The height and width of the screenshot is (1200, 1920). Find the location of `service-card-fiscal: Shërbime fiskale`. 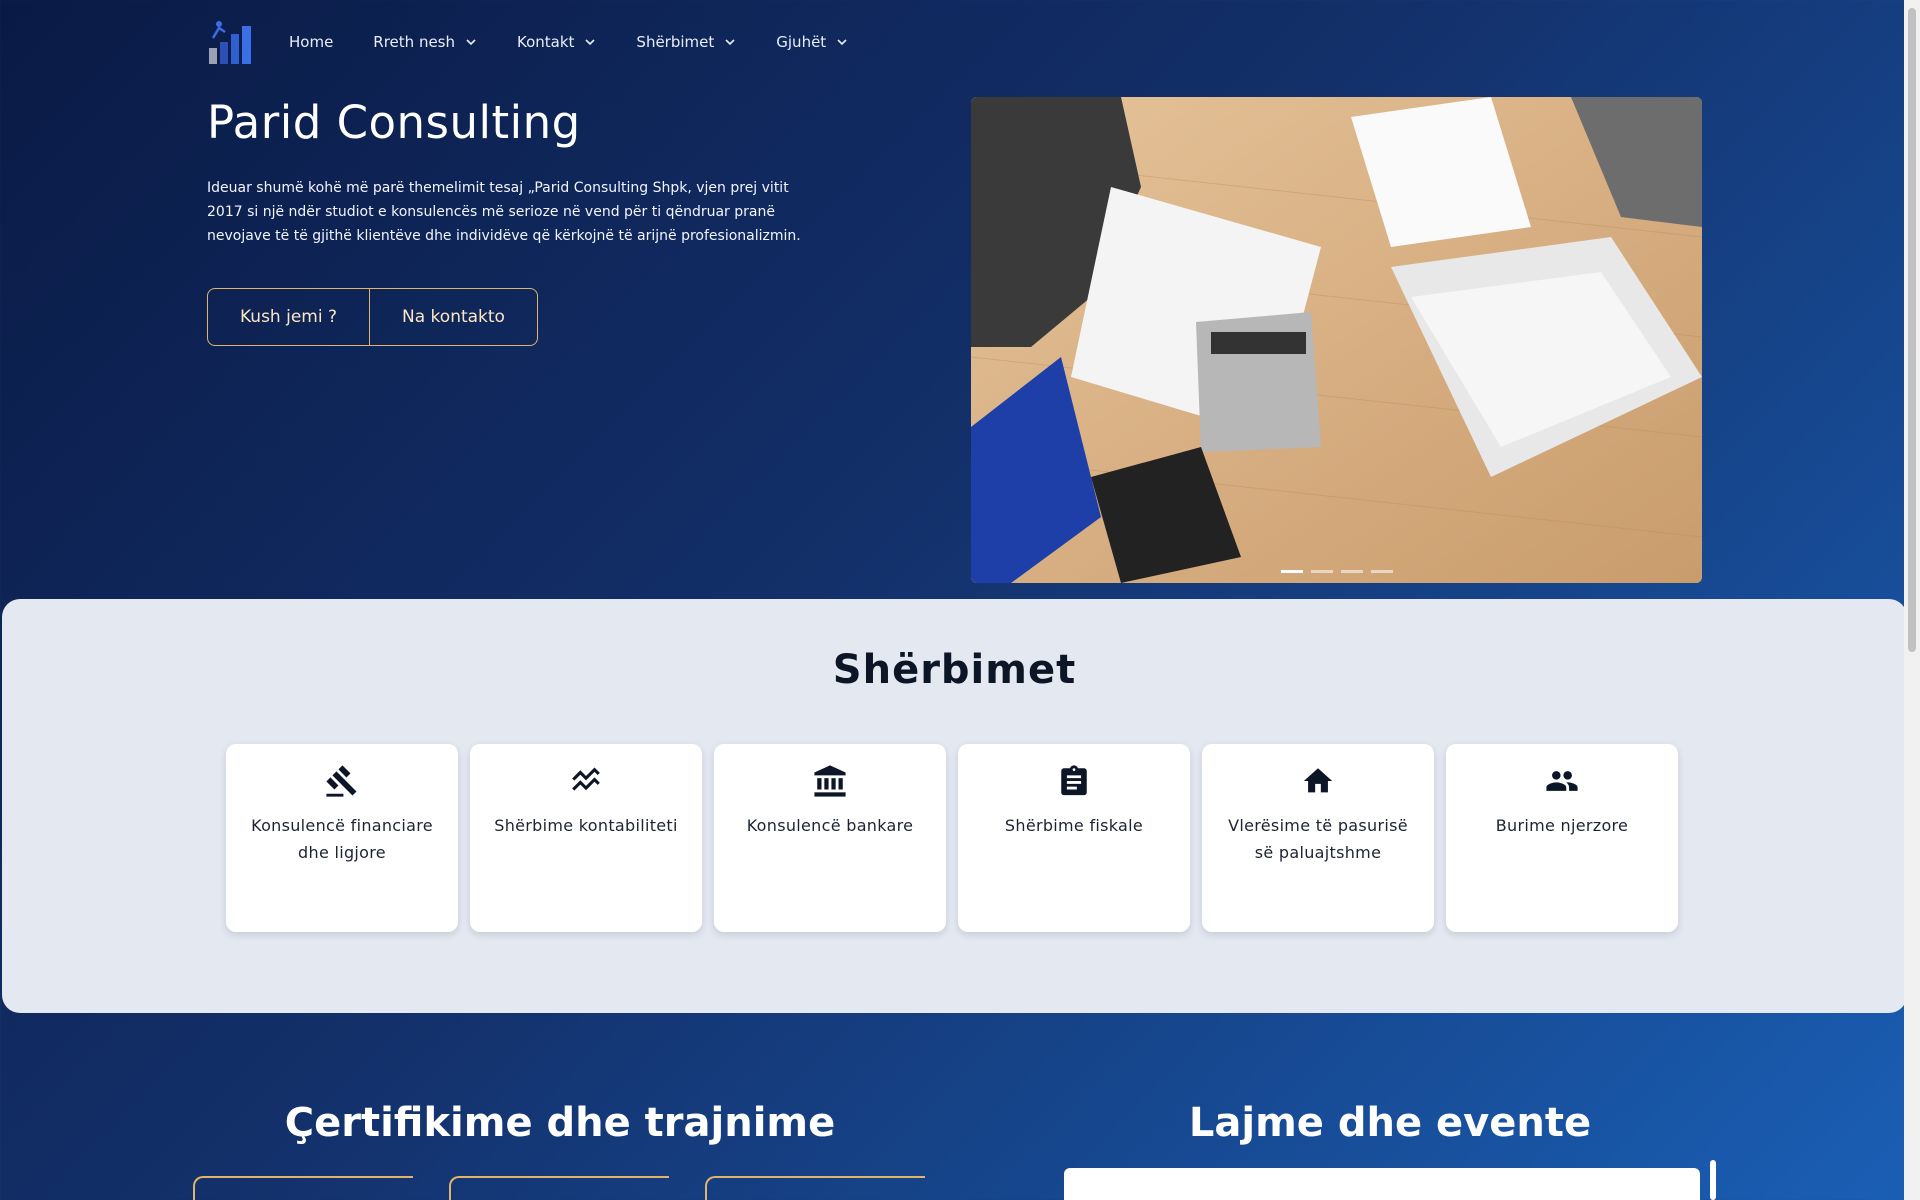

service-card-fiscal: Shërbime fiskale is located at coordinates (1074, 838).